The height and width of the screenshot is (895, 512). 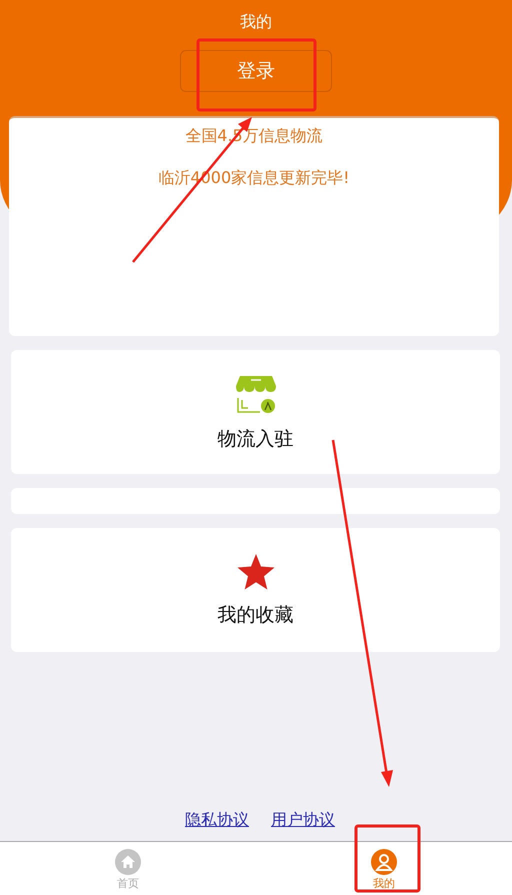 I want to click on star-icon, so click(x=256, y=572).